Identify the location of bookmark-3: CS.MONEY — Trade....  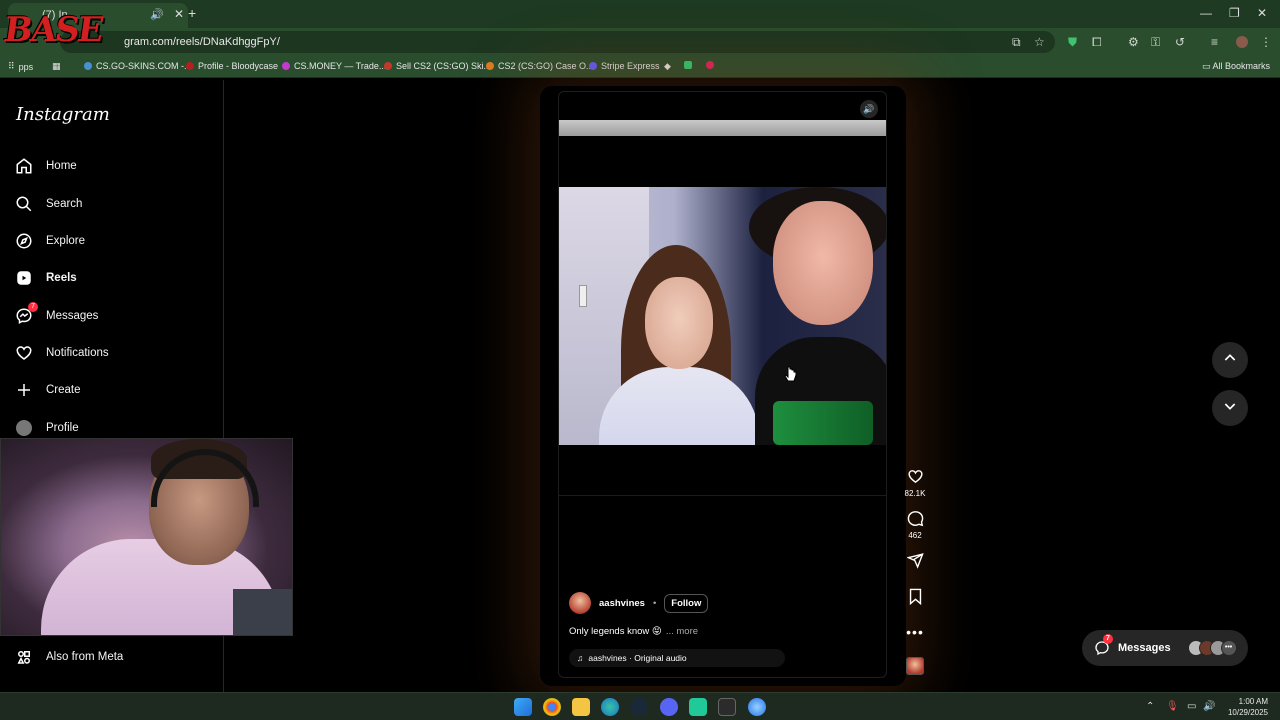
(334, 66).